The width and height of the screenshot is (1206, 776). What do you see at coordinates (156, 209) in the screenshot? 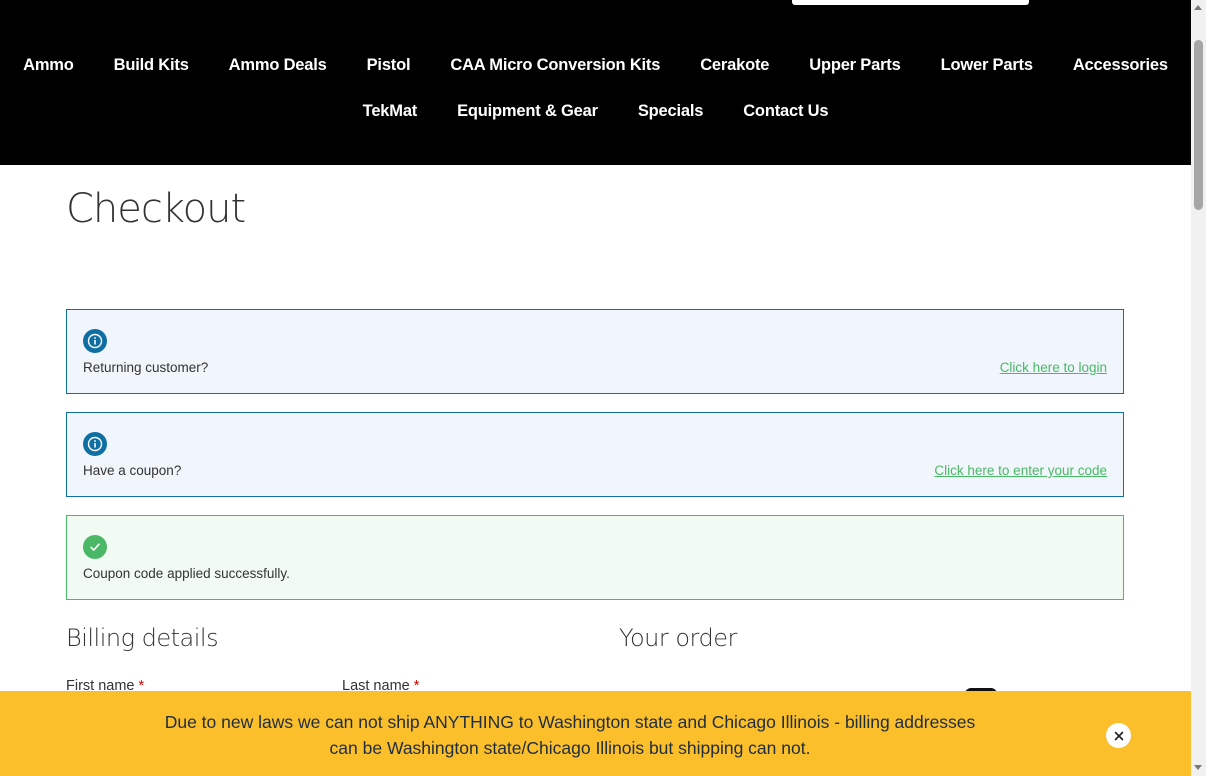
I see `page-title: Checkout` at bounding box center [156, 209].